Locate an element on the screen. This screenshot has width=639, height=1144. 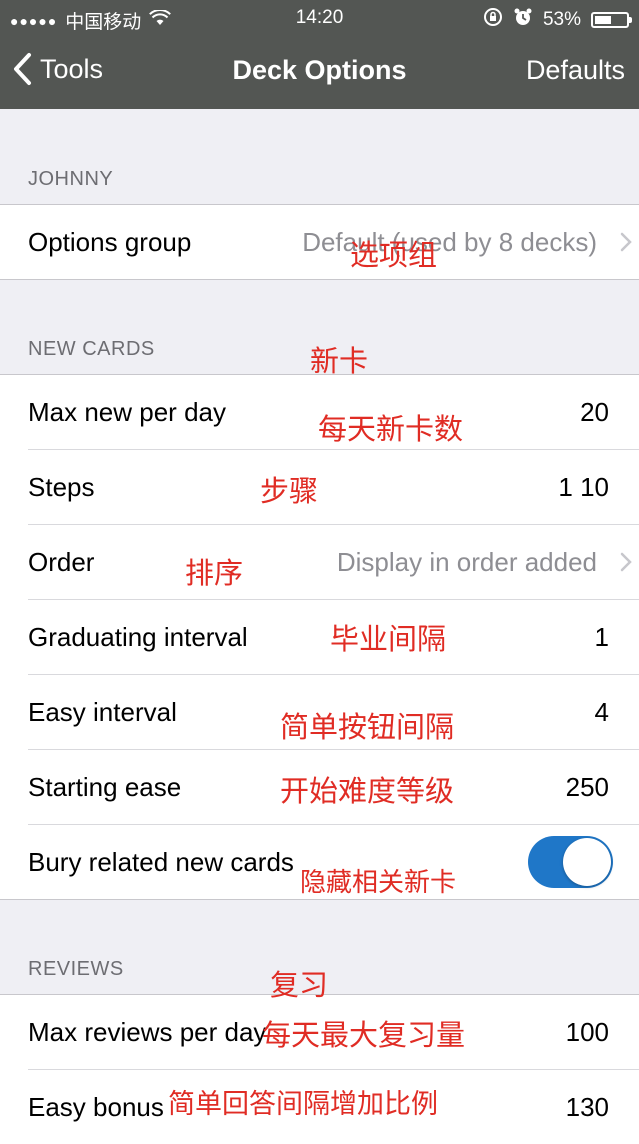
row-value: 130 is located at coordinates (587, 1107).